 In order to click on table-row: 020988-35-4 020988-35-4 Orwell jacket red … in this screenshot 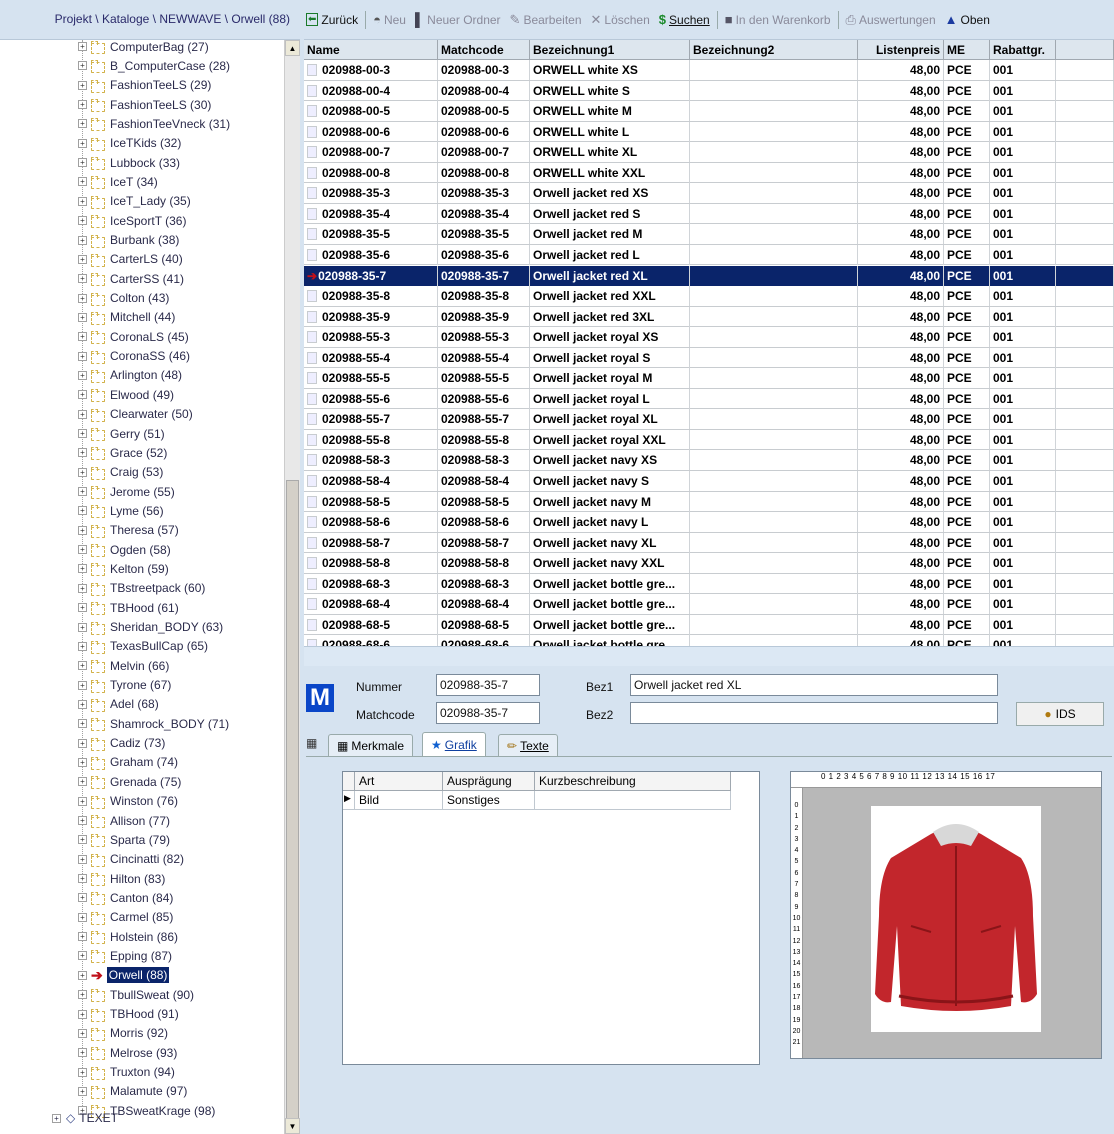, I will do `click(709, 214)`.